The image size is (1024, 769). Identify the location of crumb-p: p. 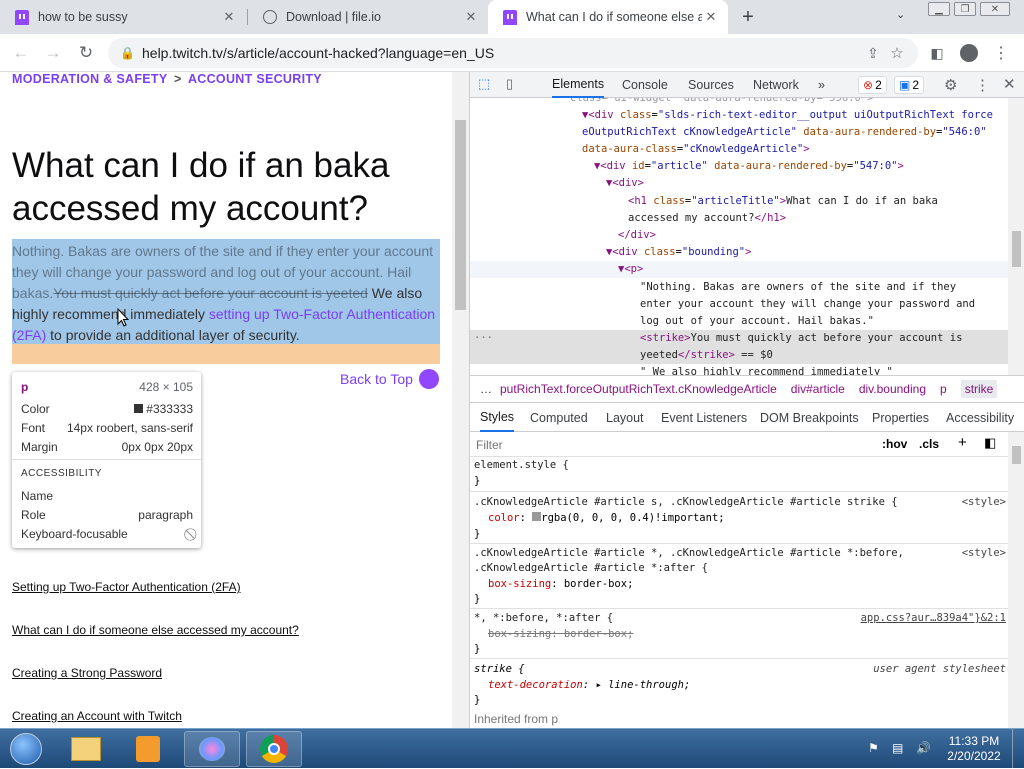
(943, 389).